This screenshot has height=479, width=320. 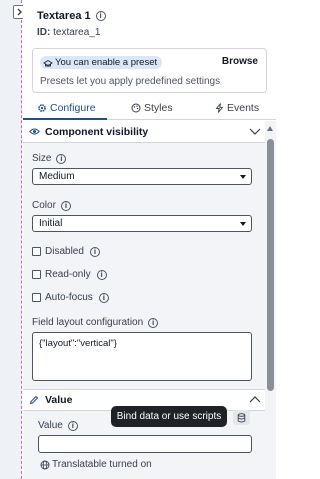 I want to click on tab-styles: Styles, so click(x=152, y=108).